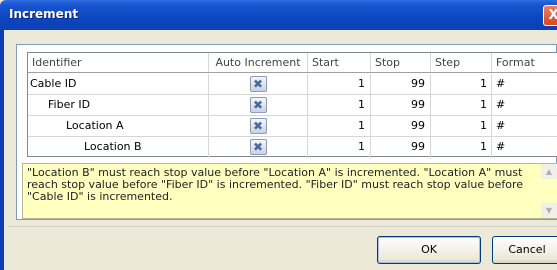  I want to click on chevron-up-icon: ▲, so click(549, 171).